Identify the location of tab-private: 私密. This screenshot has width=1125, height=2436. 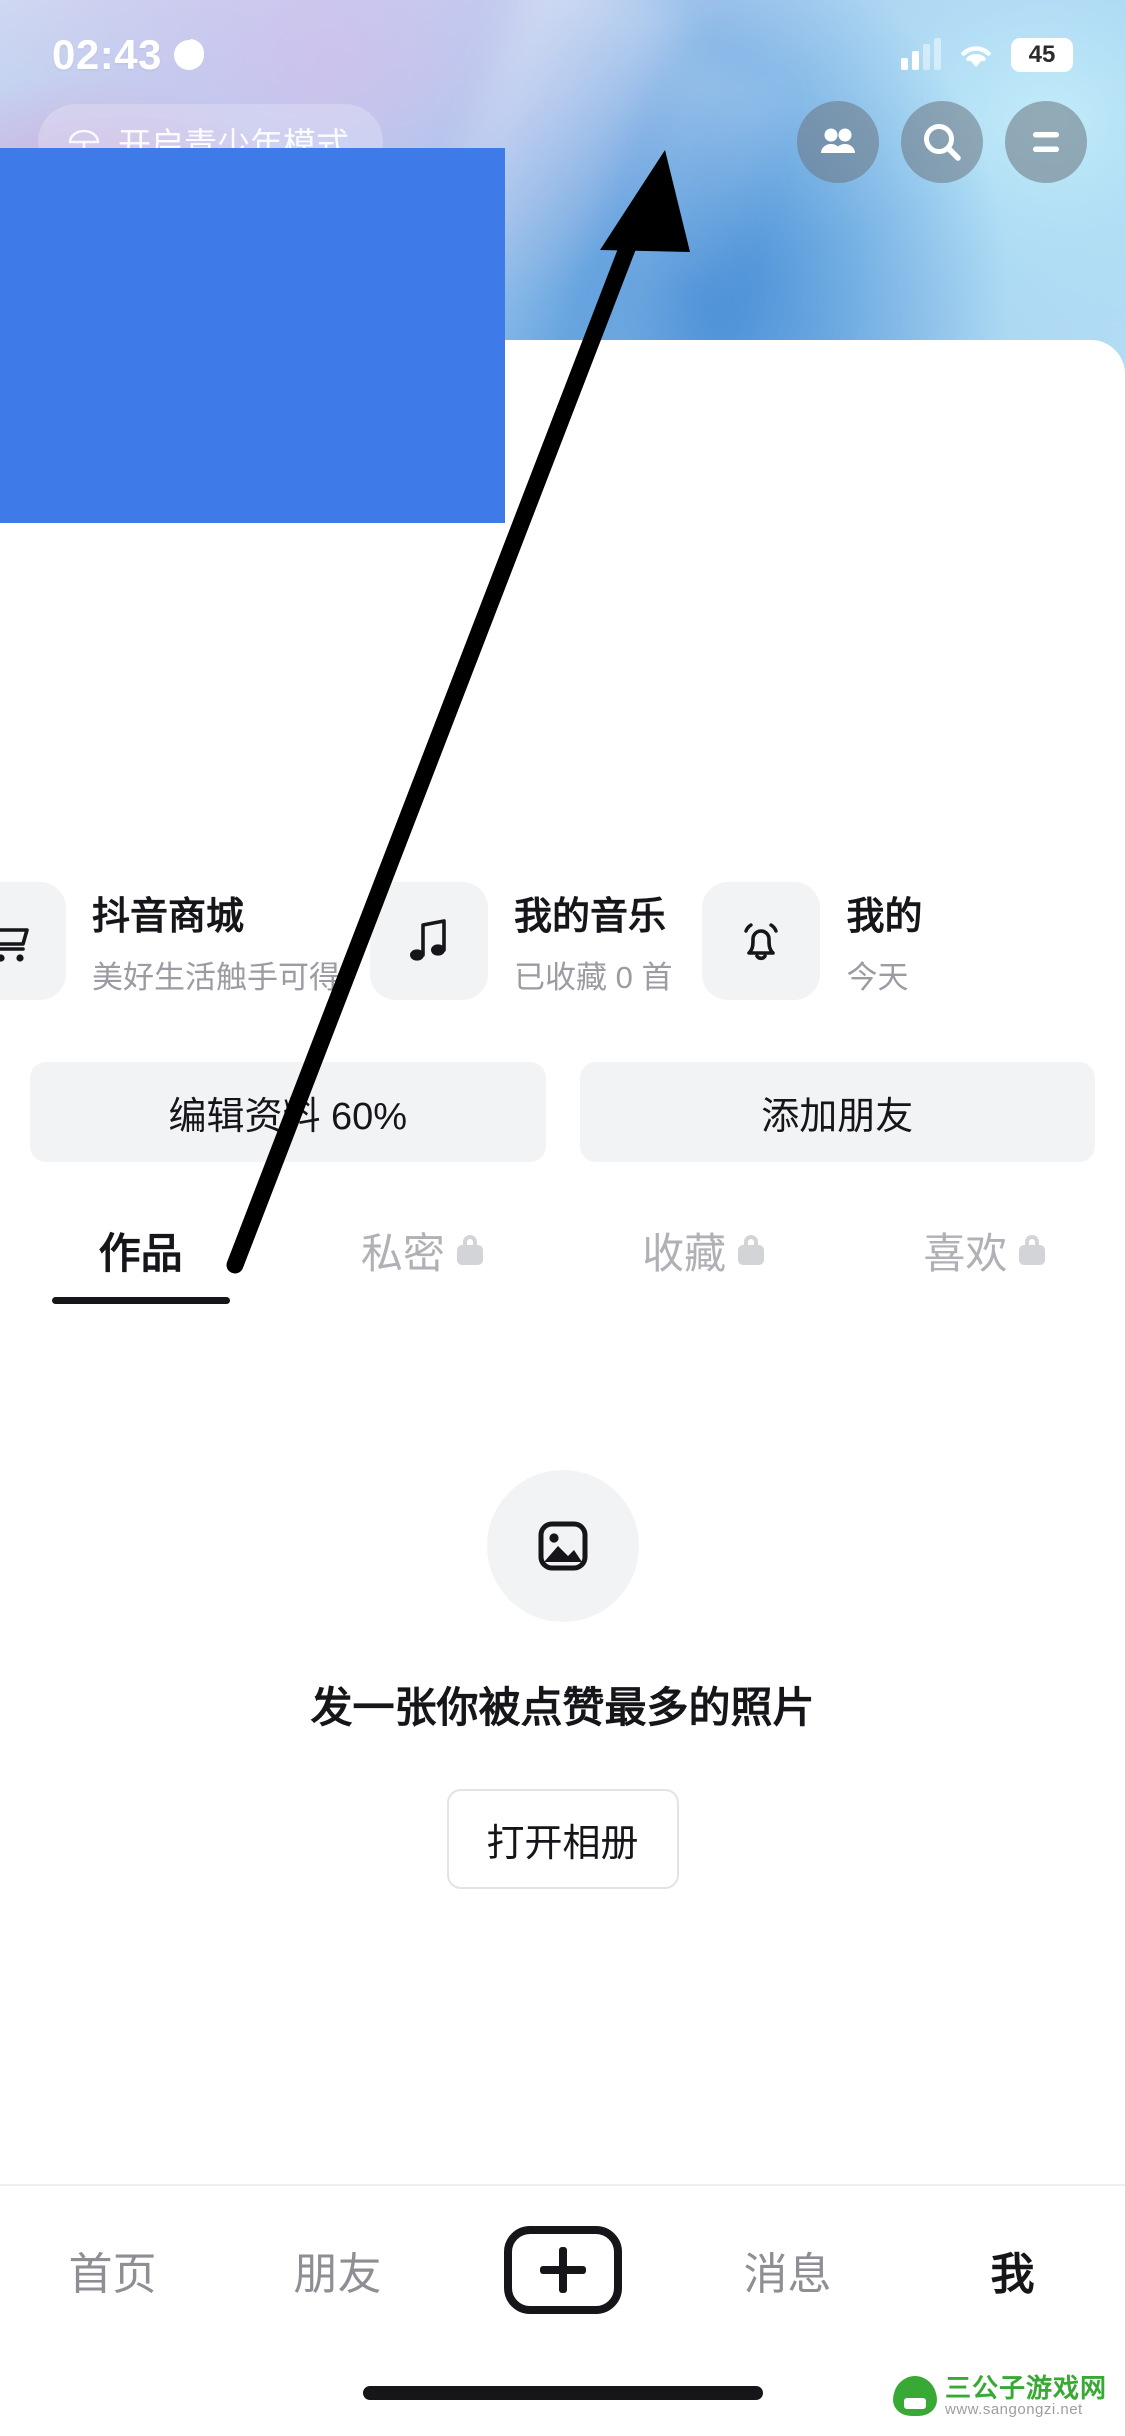
(421, 1250).